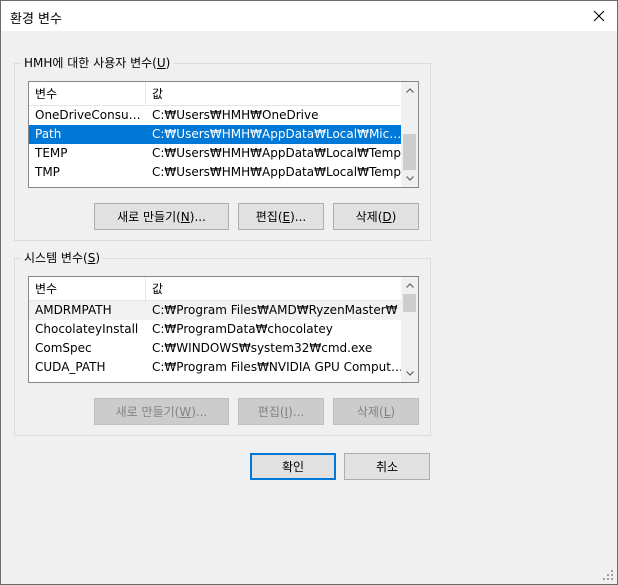 The height and width of the screenshot is (585, 618). I want to click on system-variables-label: 시스템 변수(S), so click(62, 258).